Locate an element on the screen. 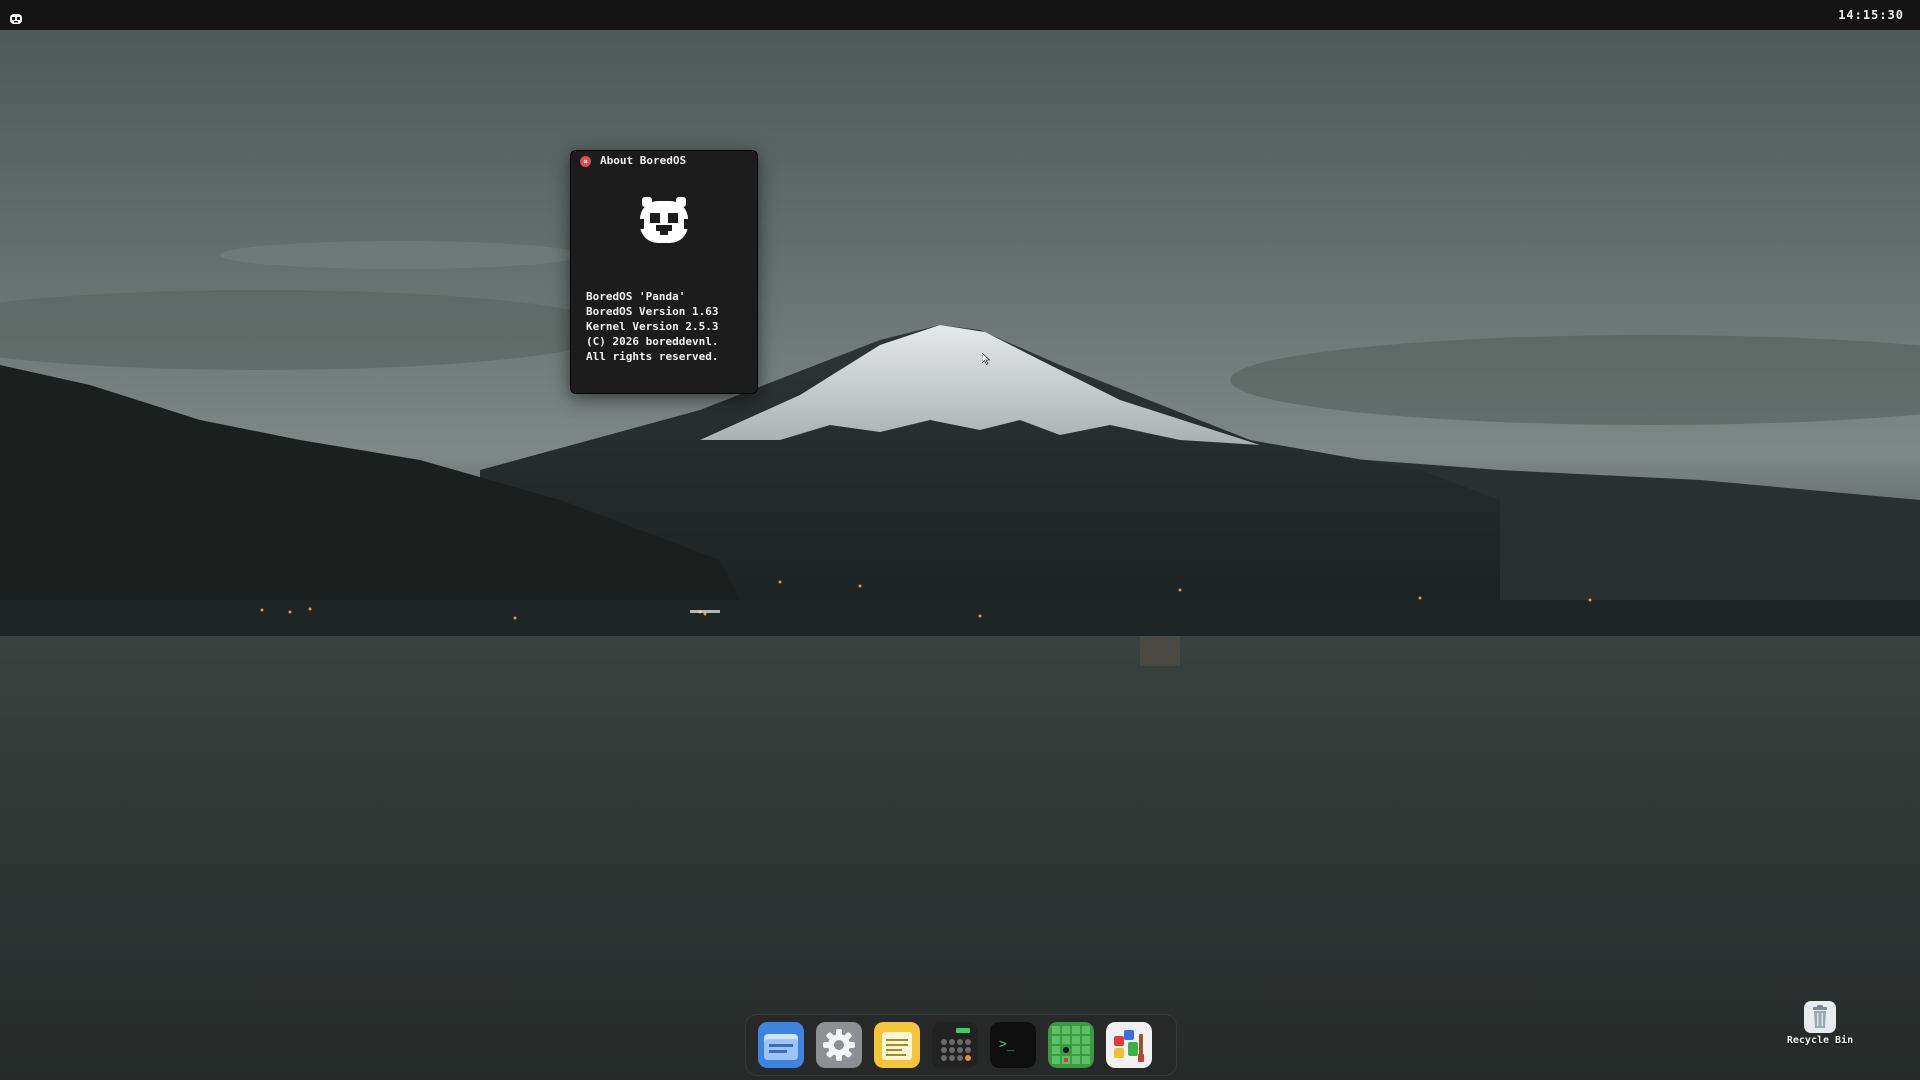 The width and height of the screenshot is (1920, 1080). trash-icon is located at coordinates (1820, 1017).